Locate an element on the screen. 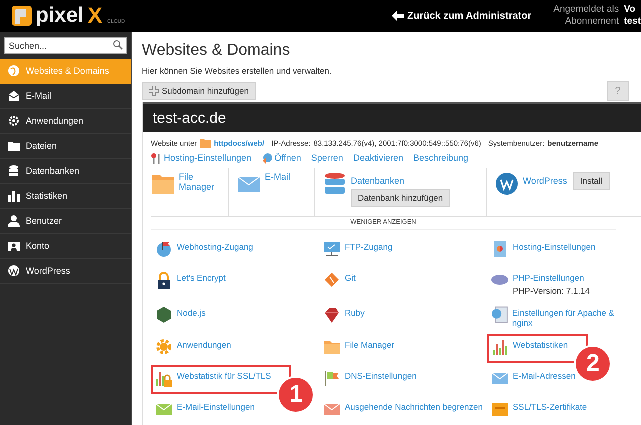 This screenshot has width=641, height=425. search-icon is located at coordinates (118, 45).